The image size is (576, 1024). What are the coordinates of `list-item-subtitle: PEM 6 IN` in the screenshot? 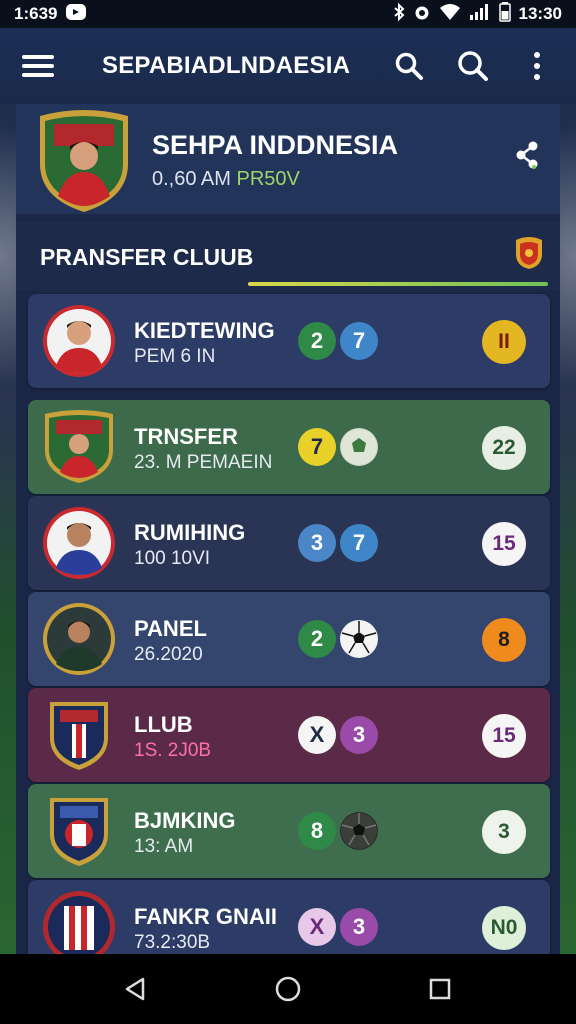 It's located at (175, 356).